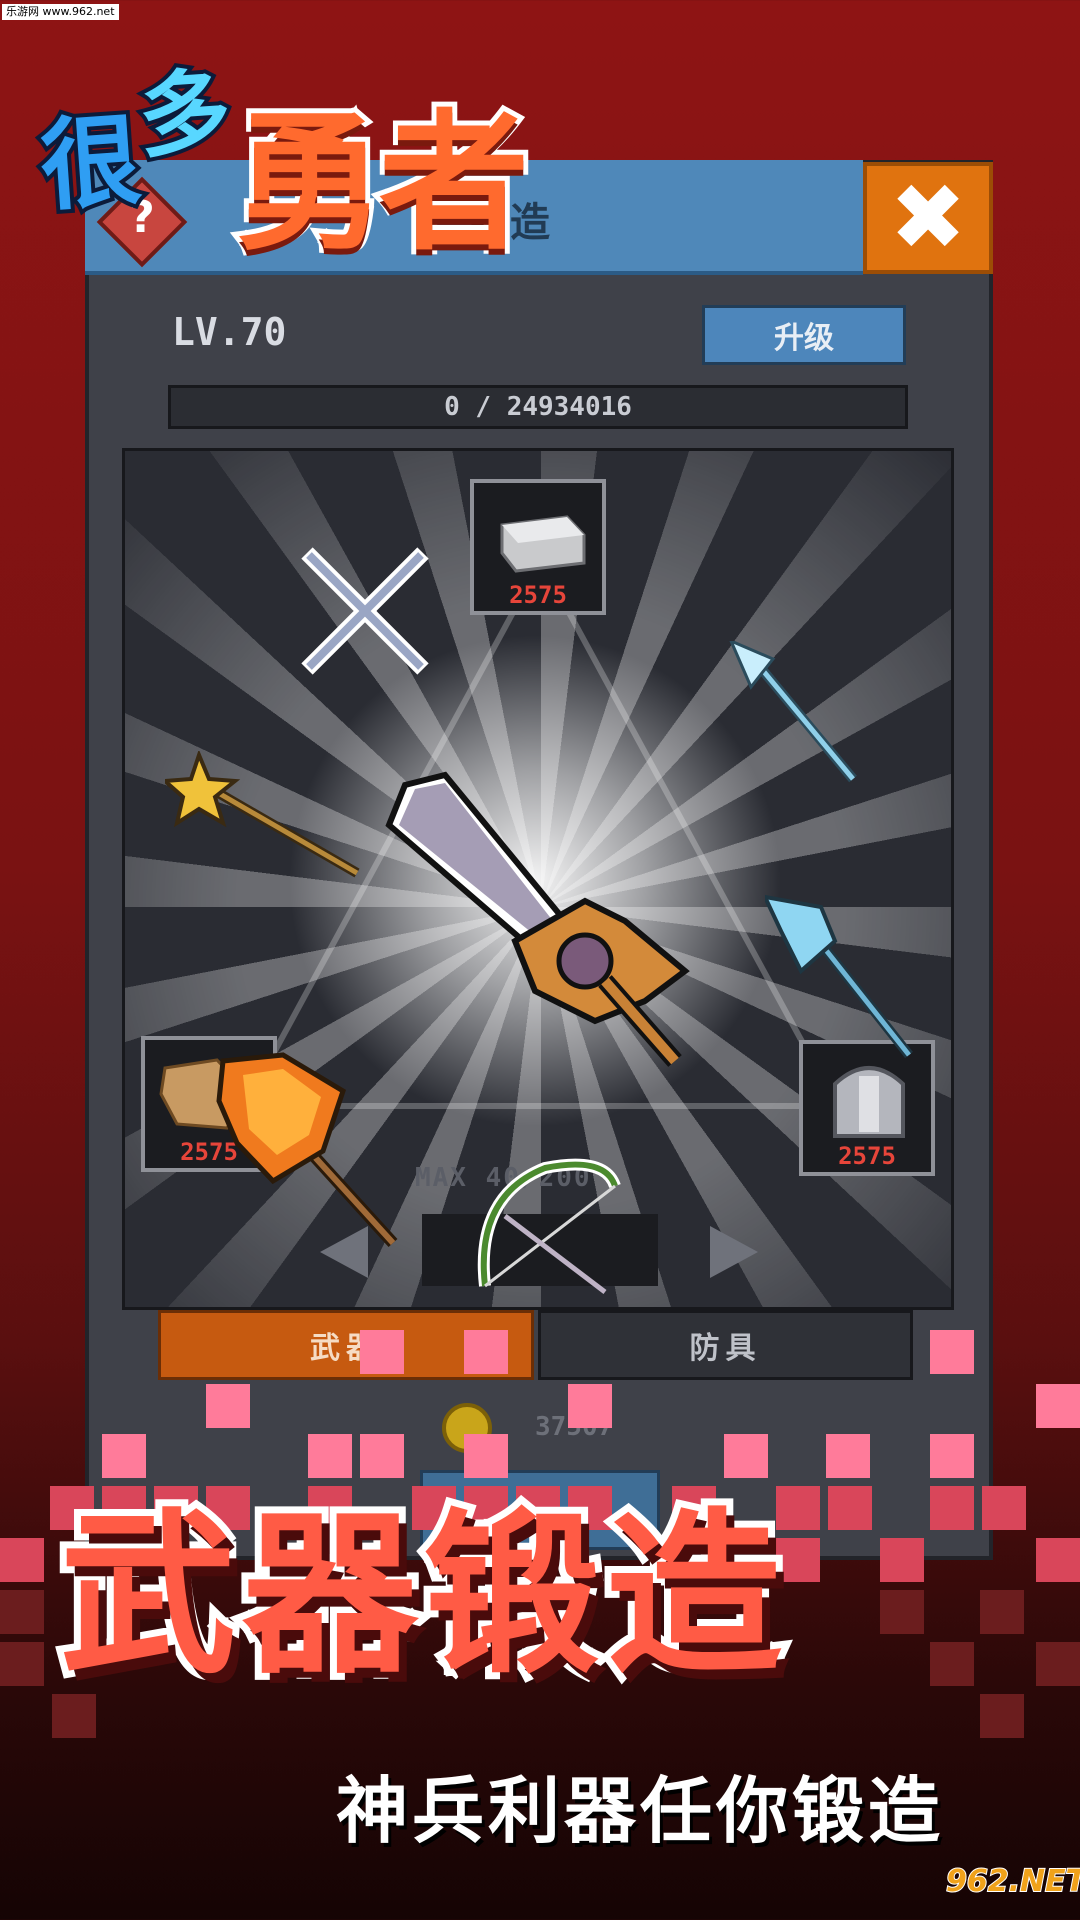  Describe the element at coordinates (382, 184) in the screenshot. I see `logo-hero-text: 勇者` at that location.